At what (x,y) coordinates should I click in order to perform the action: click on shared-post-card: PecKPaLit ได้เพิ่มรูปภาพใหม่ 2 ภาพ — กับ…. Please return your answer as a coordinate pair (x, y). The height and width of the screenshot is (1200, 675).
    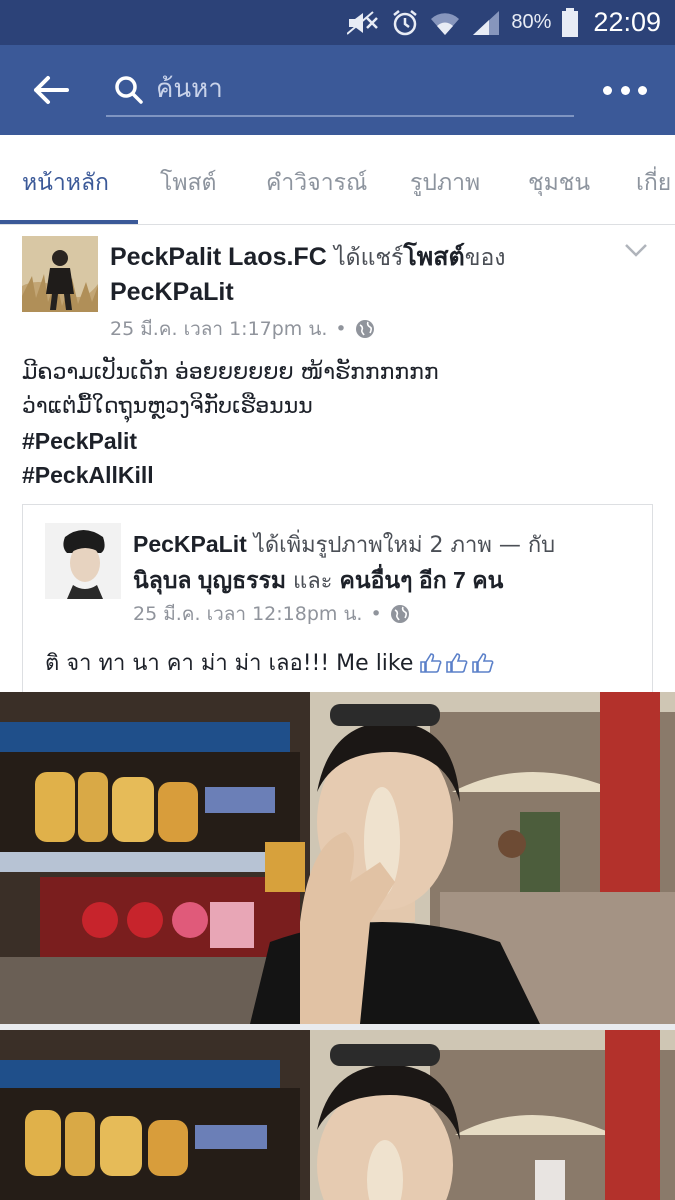
    Looking at the image, I should click on (337, 599).